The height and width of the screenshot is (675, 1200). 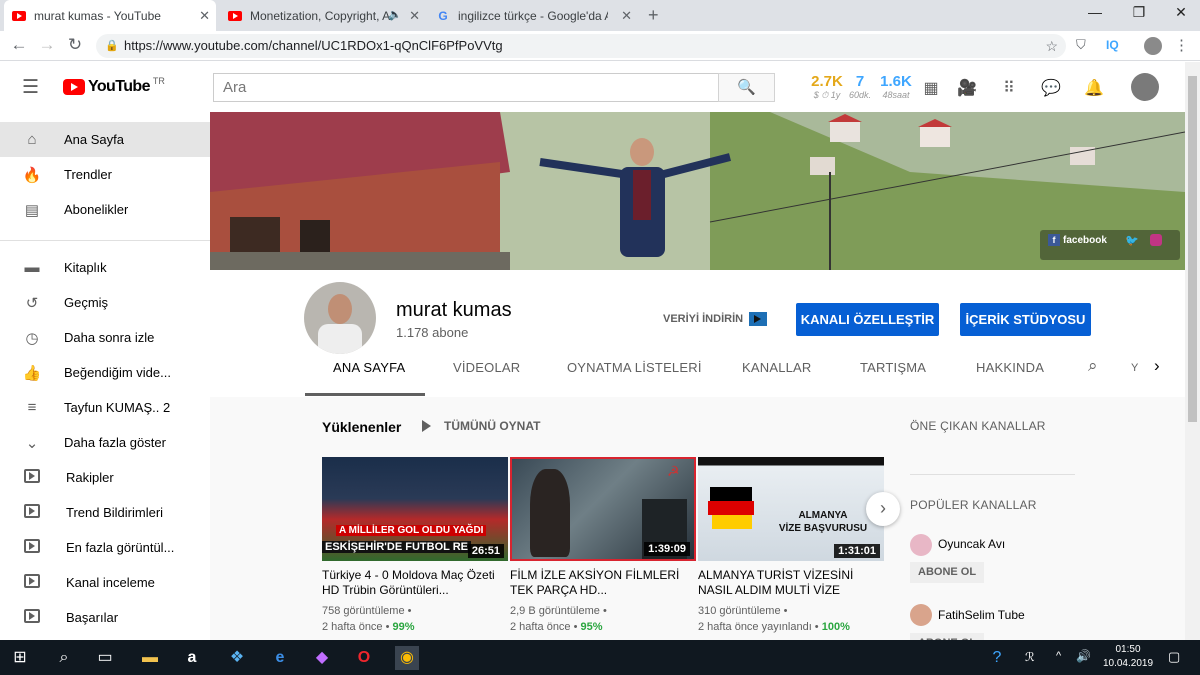 What do you see at coordinates (323, 15) in the screenshot?
I see `browser-tab-monetization: Monetization, Copyright, Art 🔈 ✕` at bounding box center [323, 15].